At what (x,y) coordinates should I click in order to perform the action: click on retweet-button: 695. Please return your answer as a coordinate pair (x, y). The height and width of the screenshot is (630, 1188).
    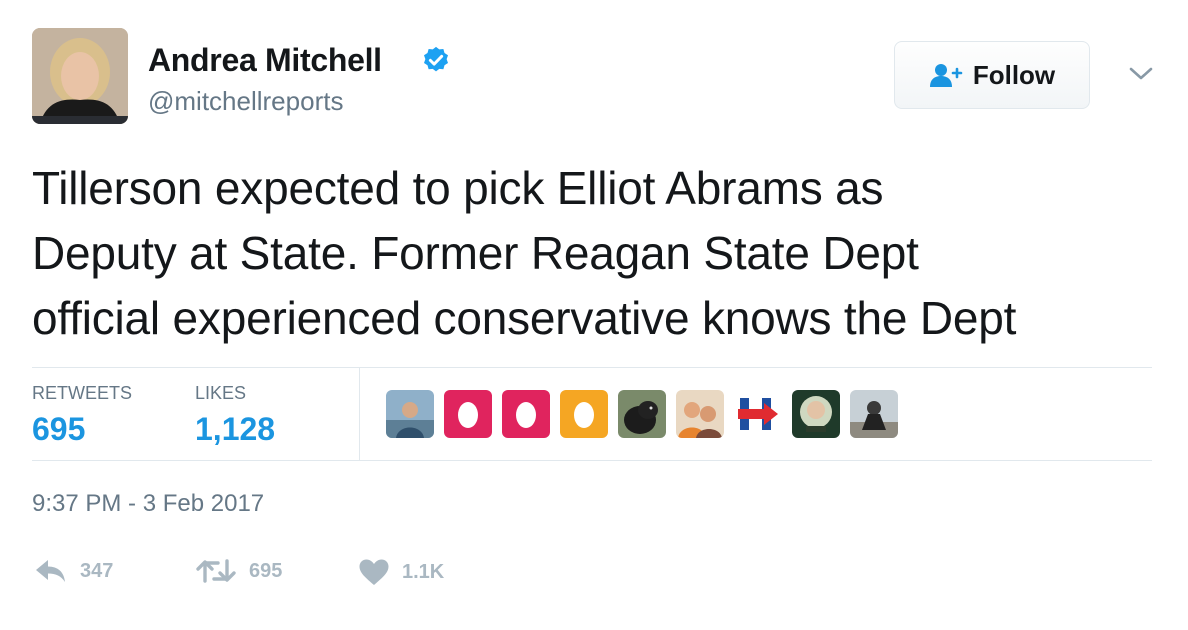
    Looking at the image, I should click on (238, 571).